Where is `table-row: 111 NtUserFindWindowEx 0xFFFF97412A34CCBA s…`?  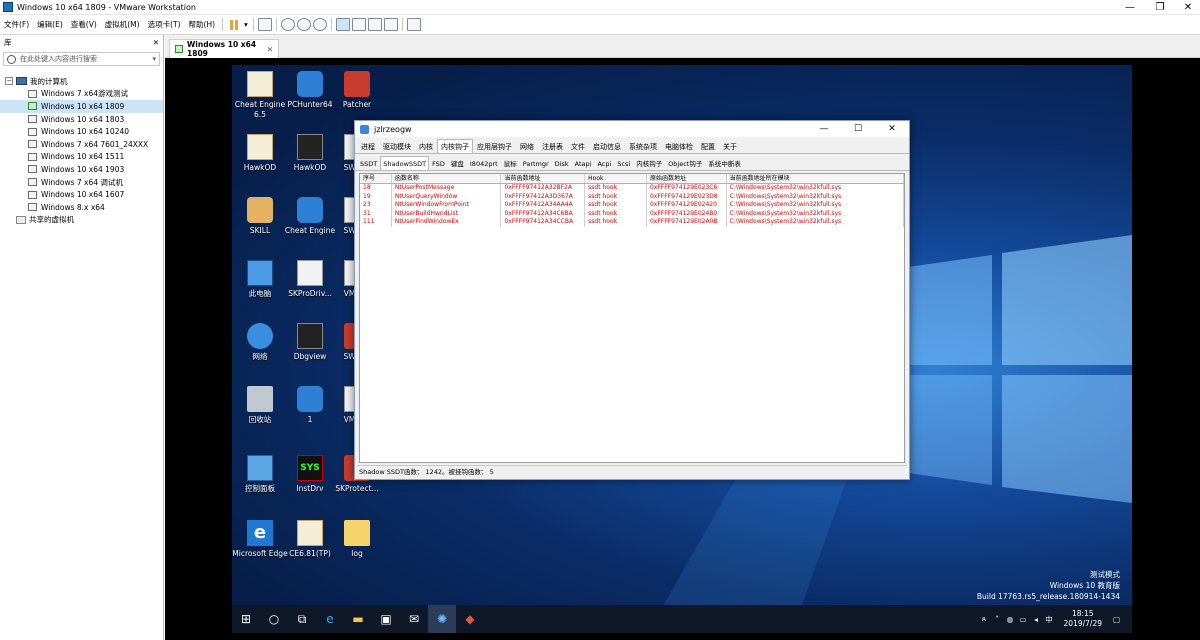 table-row: 111 NtUserFindWindowEx 0xFFFF97412A34CCBA s… is located at coordinates (632, 222).